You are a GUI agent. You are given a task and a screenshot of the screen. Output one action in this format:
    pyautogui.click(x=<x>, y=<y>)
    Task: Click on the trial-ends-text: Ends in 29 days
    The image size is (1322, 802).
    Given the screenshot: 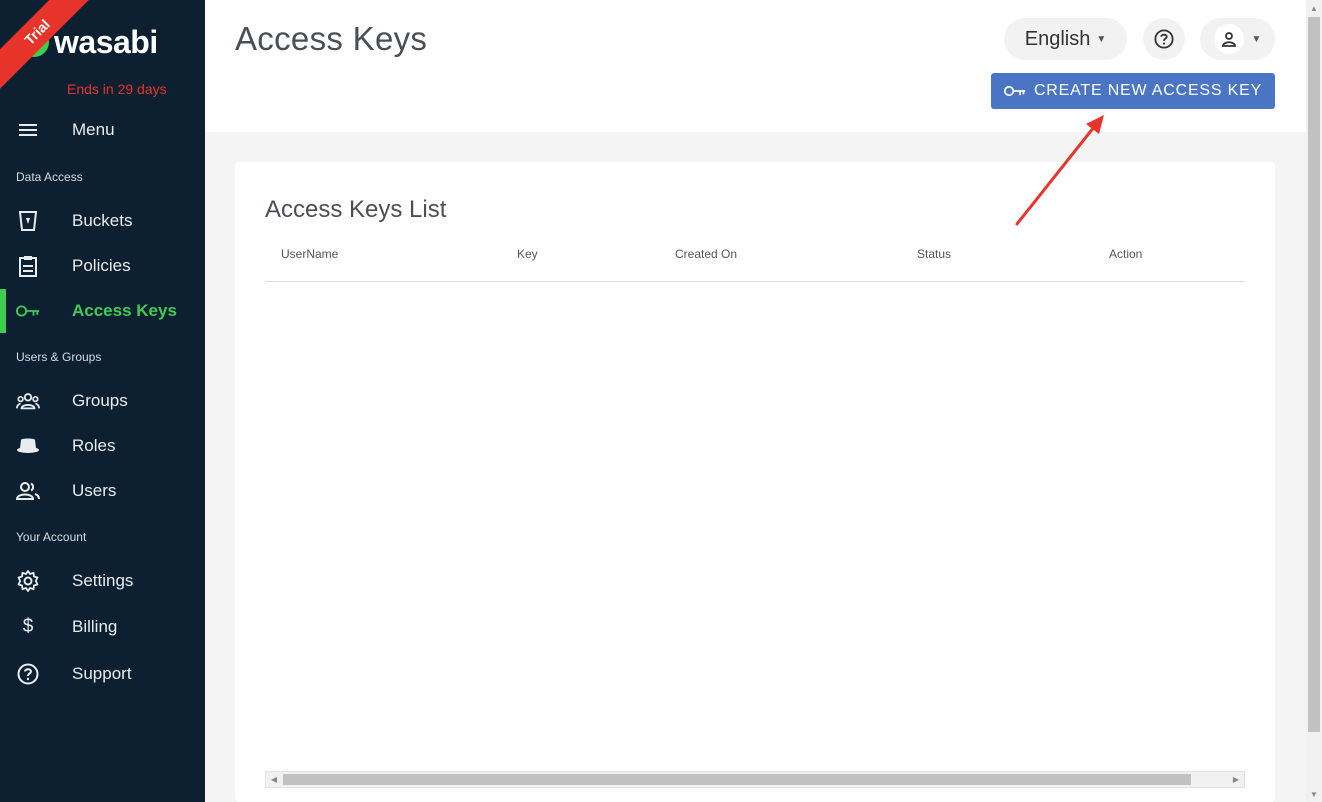 What is the action you would take?
    pyautogui.click(x=117, y=89)
    